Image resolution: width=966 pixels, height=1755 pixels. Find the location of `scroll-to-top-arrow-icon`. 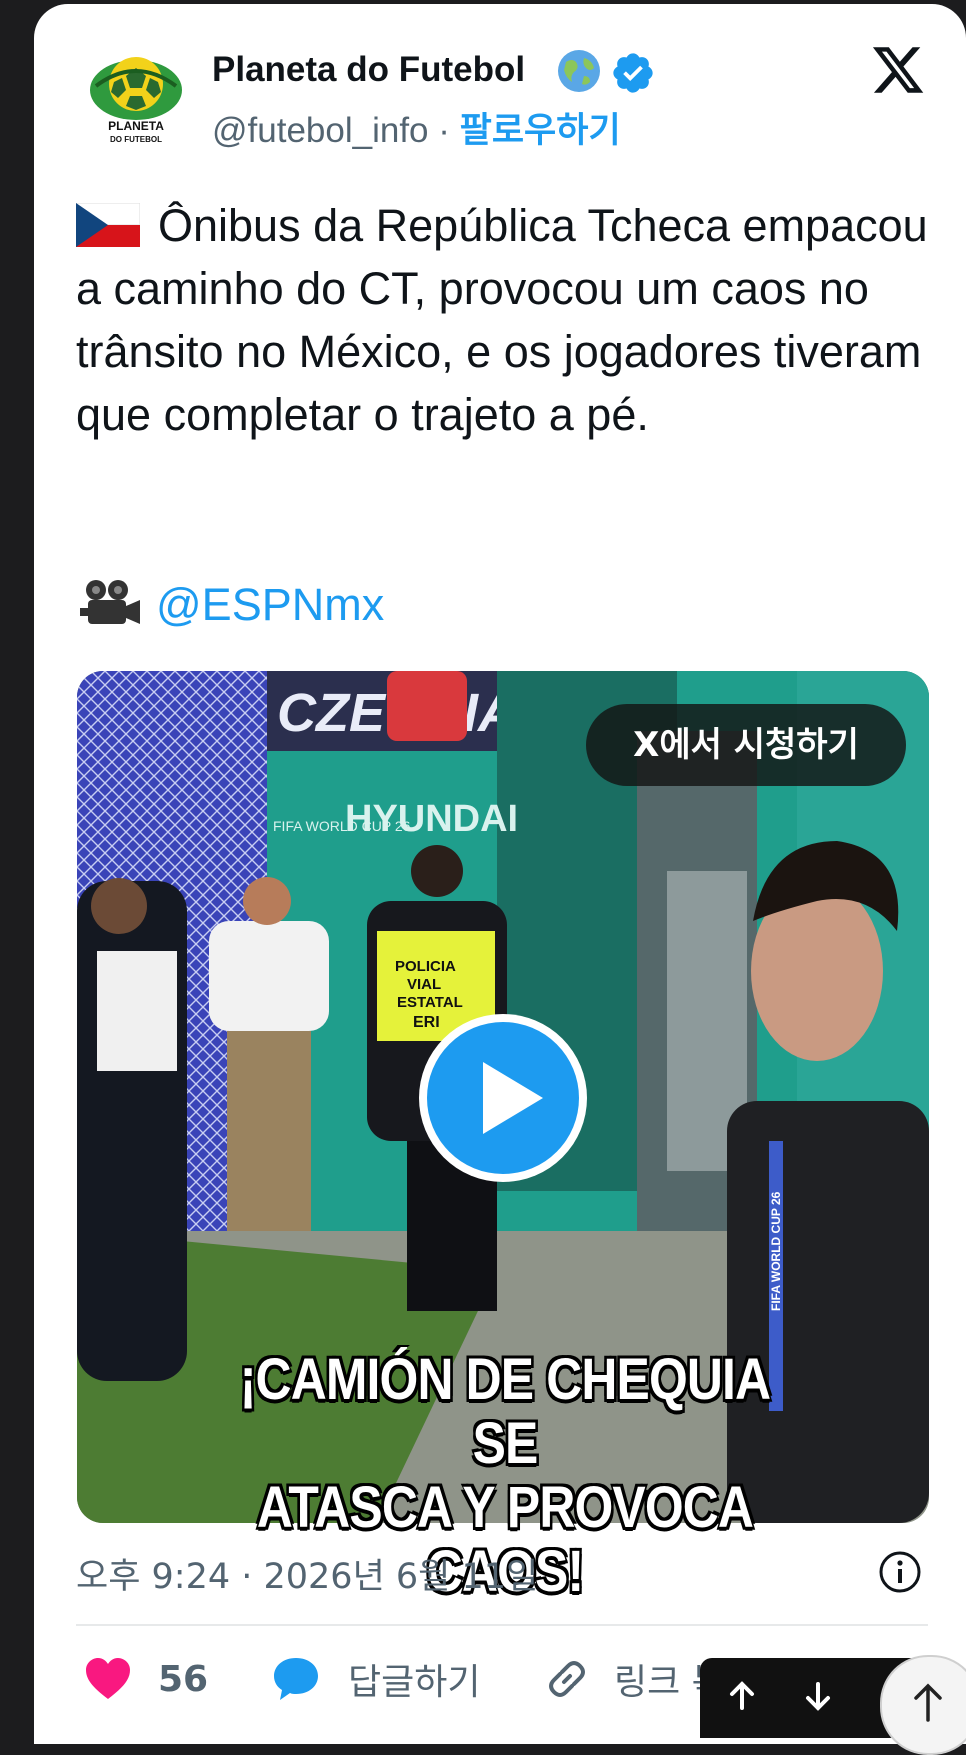

scroll-to-top-arrow-icon is located at coordinates (928, 1702).